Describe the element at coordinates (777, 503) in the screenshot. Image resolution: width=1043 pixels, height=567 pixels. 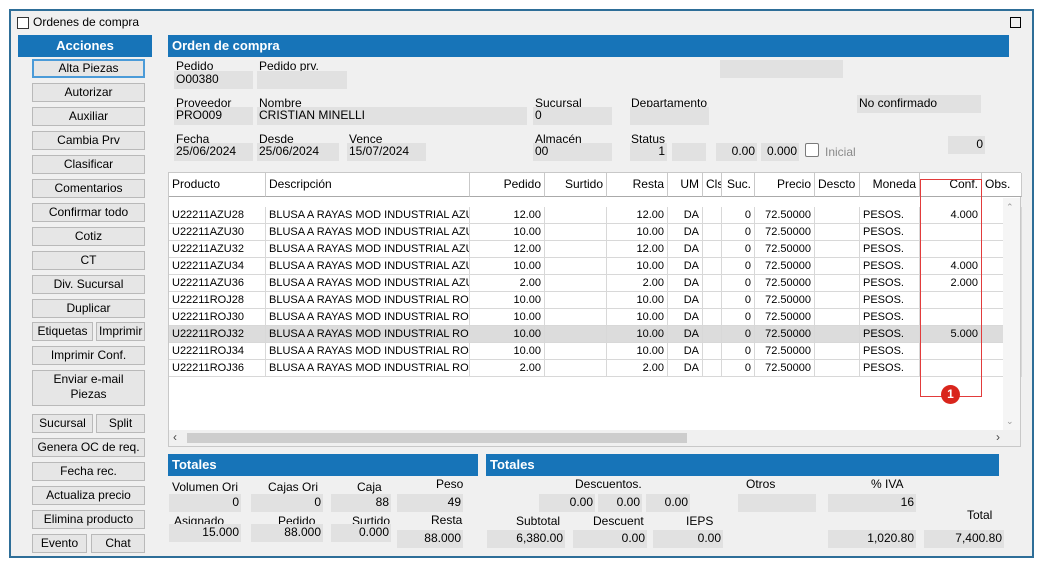
I see `otros-field` at that location.